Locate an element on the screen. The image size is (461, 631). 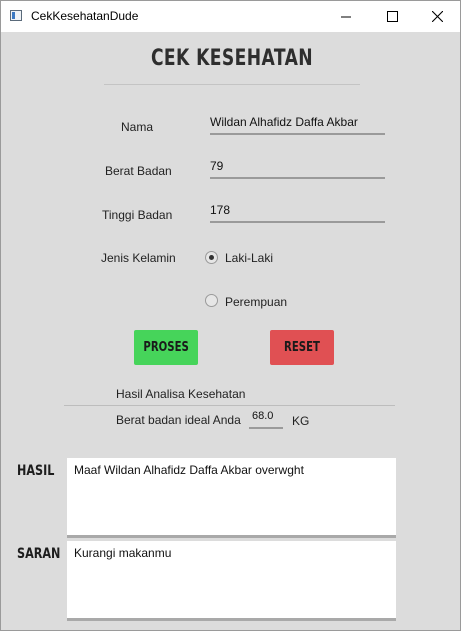
minimize-button is located at coordinates (346, 16).